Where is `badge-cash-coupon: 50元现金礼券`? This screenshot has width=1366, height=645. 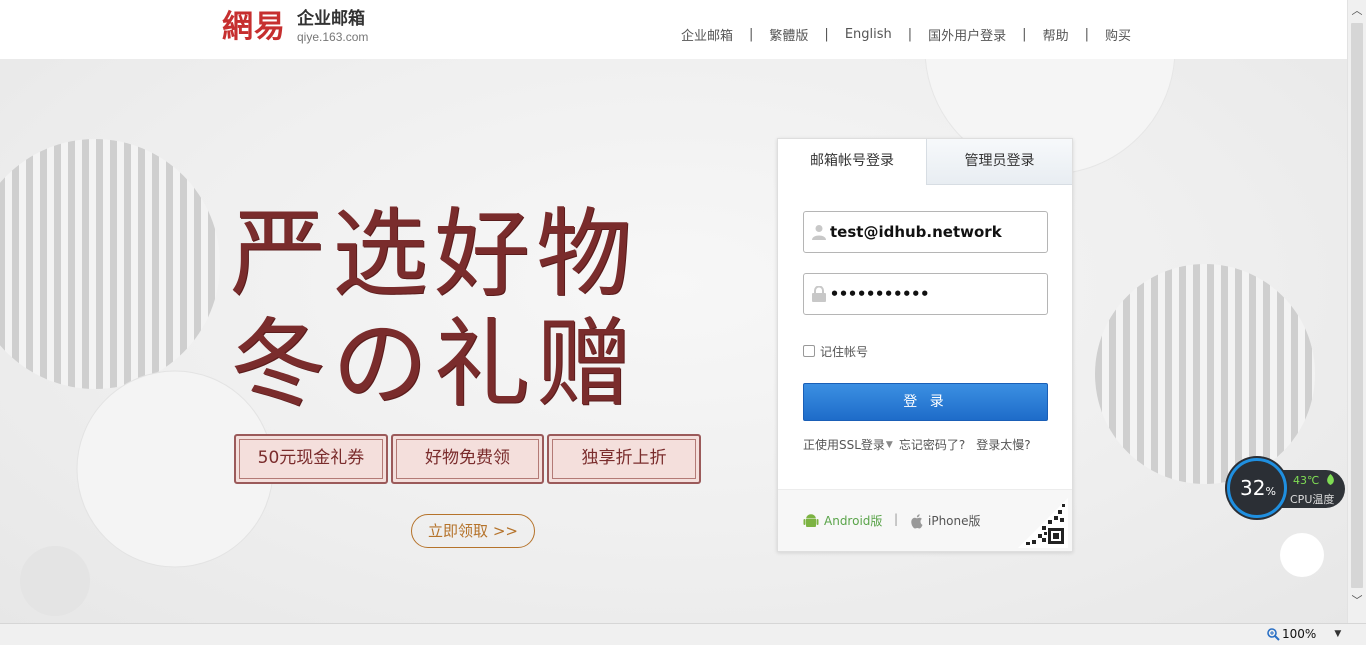
badge-cash-coupon: 50元现金礼券 is located at coordinates (311, 459).